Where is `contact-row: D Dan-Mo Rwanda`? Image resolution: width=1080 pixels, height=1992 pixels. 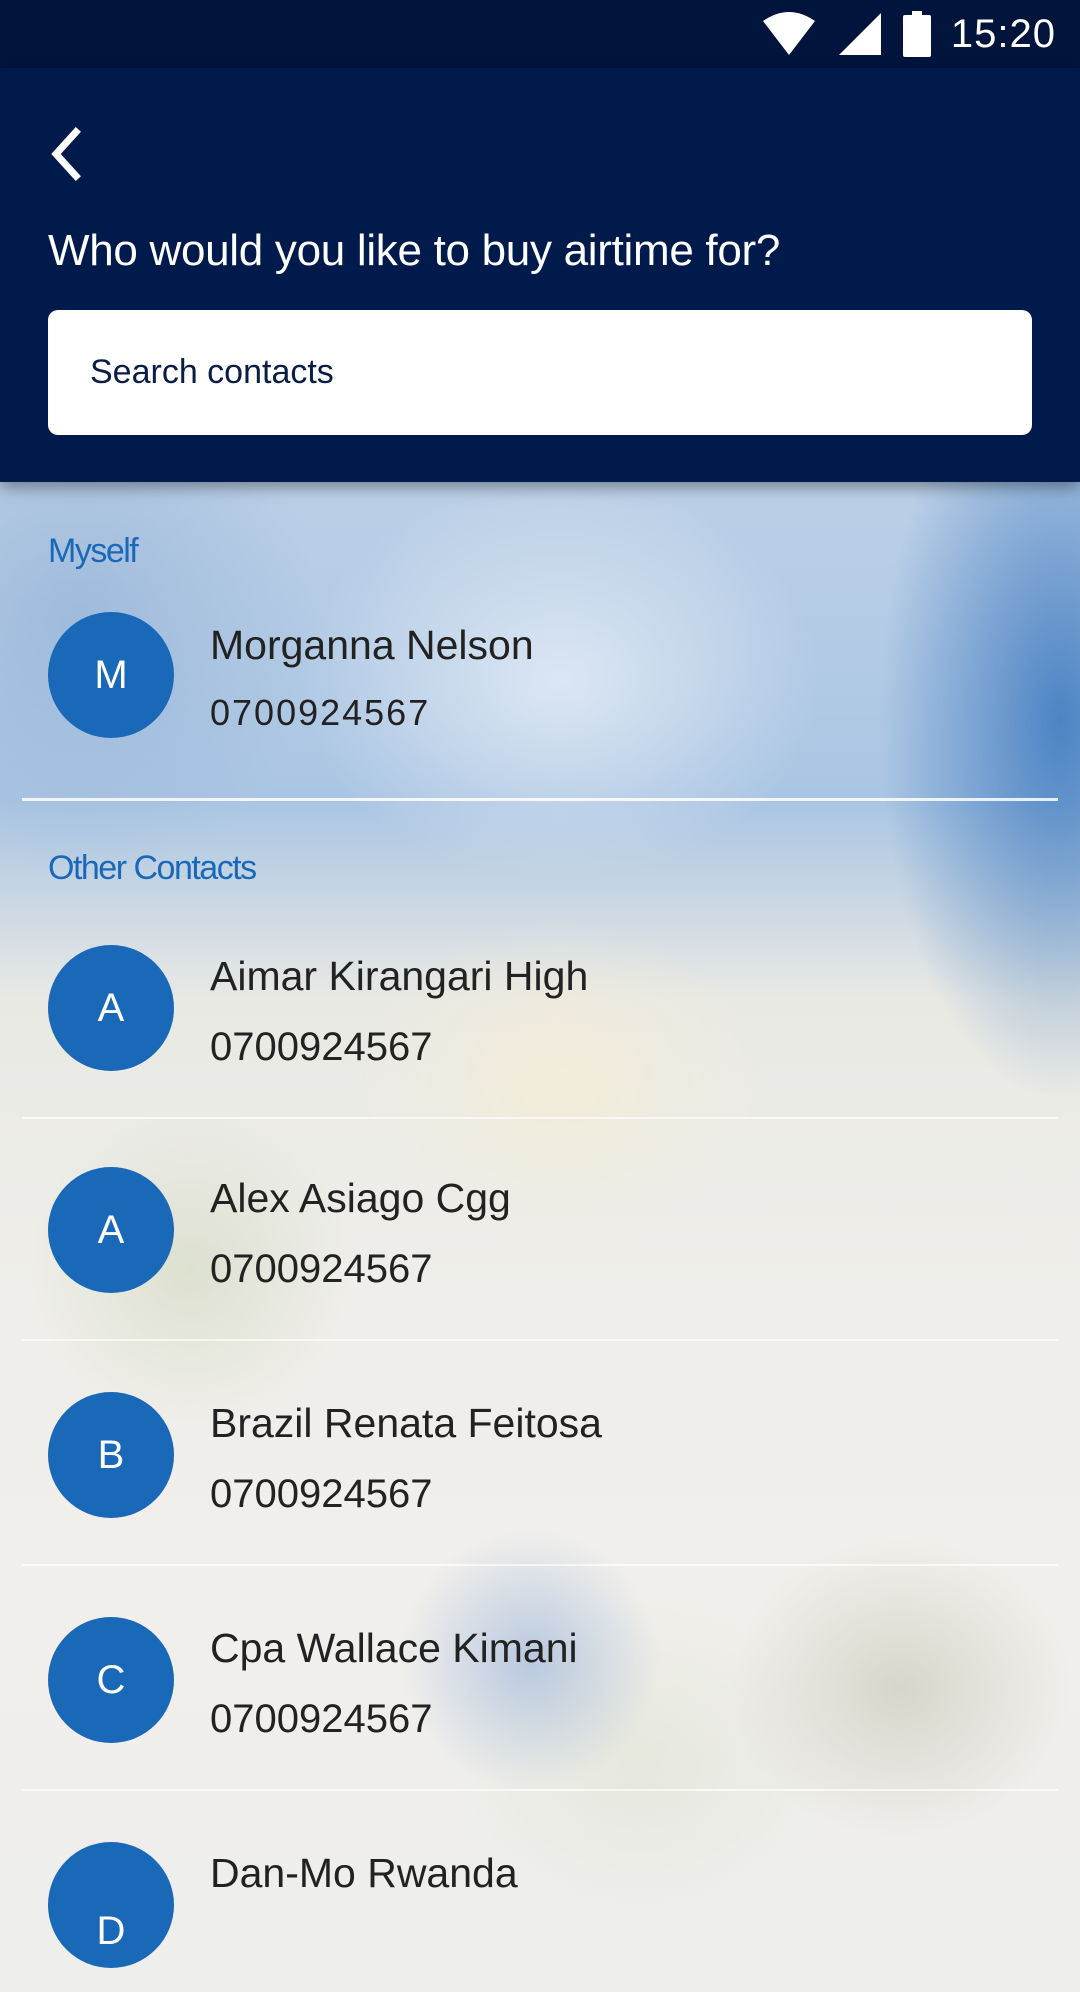 contact-row: D Dan-Mo Rwanda is located at coordinates (540, 1917).